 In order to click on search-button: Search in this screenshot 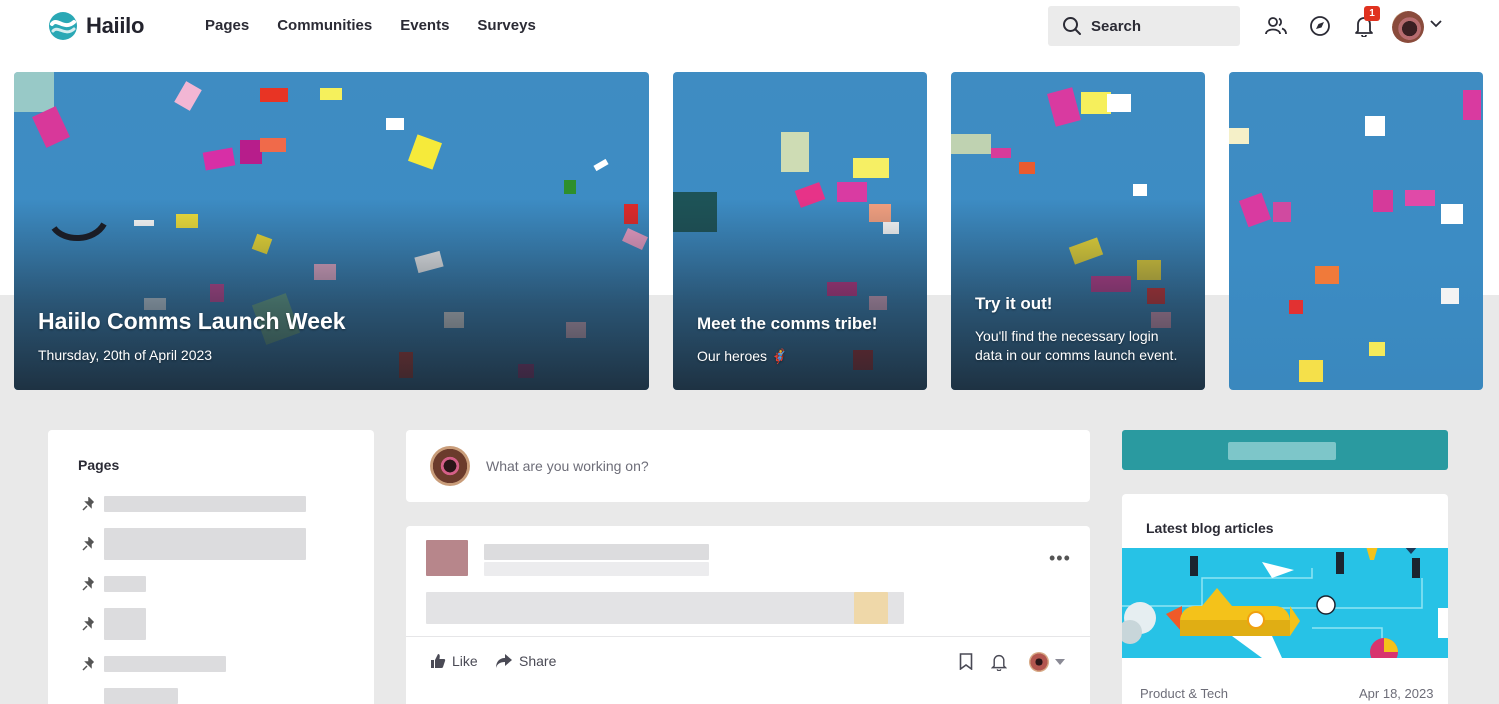, I will do `click(1144, 26)`.